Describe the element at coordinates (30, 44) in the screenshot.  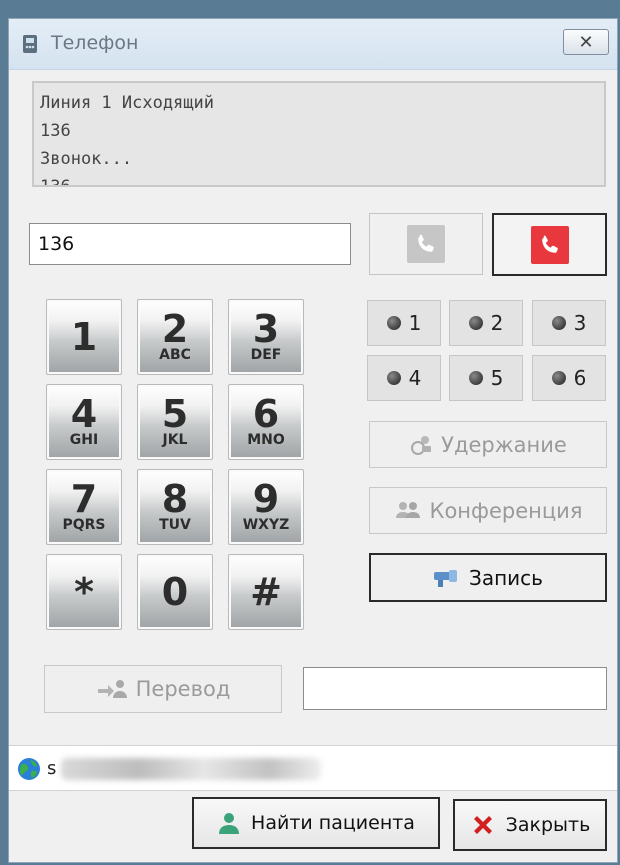
I see `phone-app-icon` at that location.